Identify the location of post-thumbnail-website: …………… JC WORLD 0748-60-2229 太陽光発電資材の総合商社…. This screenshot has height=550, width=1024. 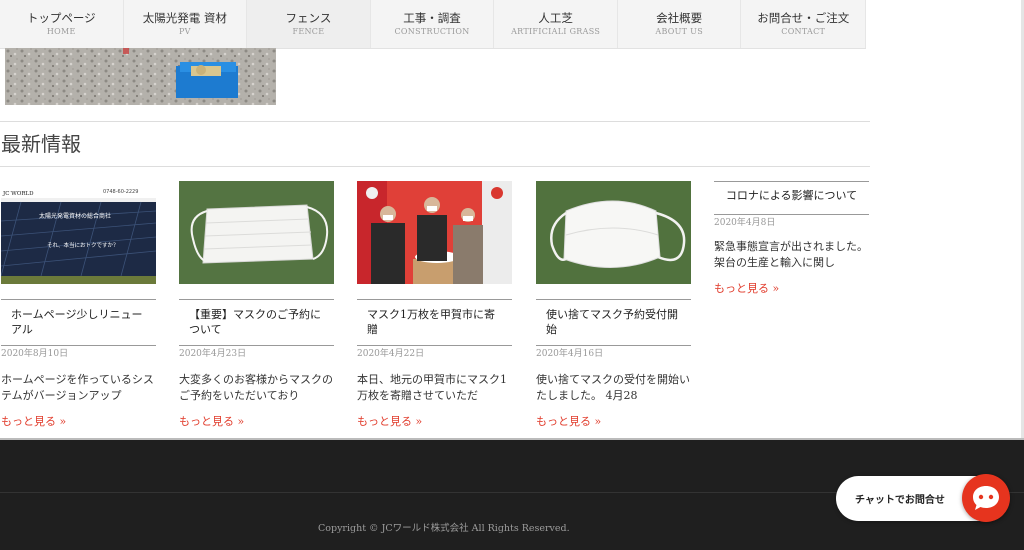
(78, 232).